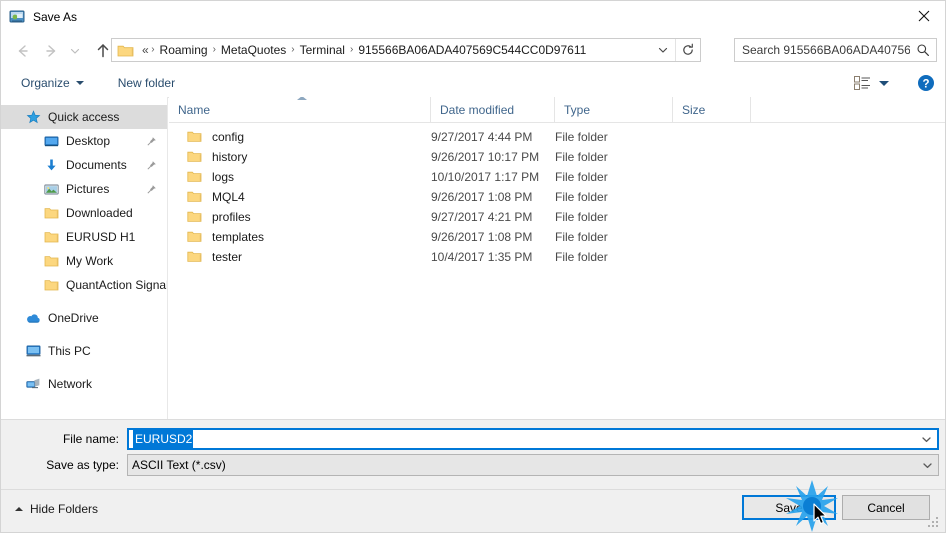 This screenshot has width=946, height=533. I want to click on file-name-cell: config, so click(300, 137).